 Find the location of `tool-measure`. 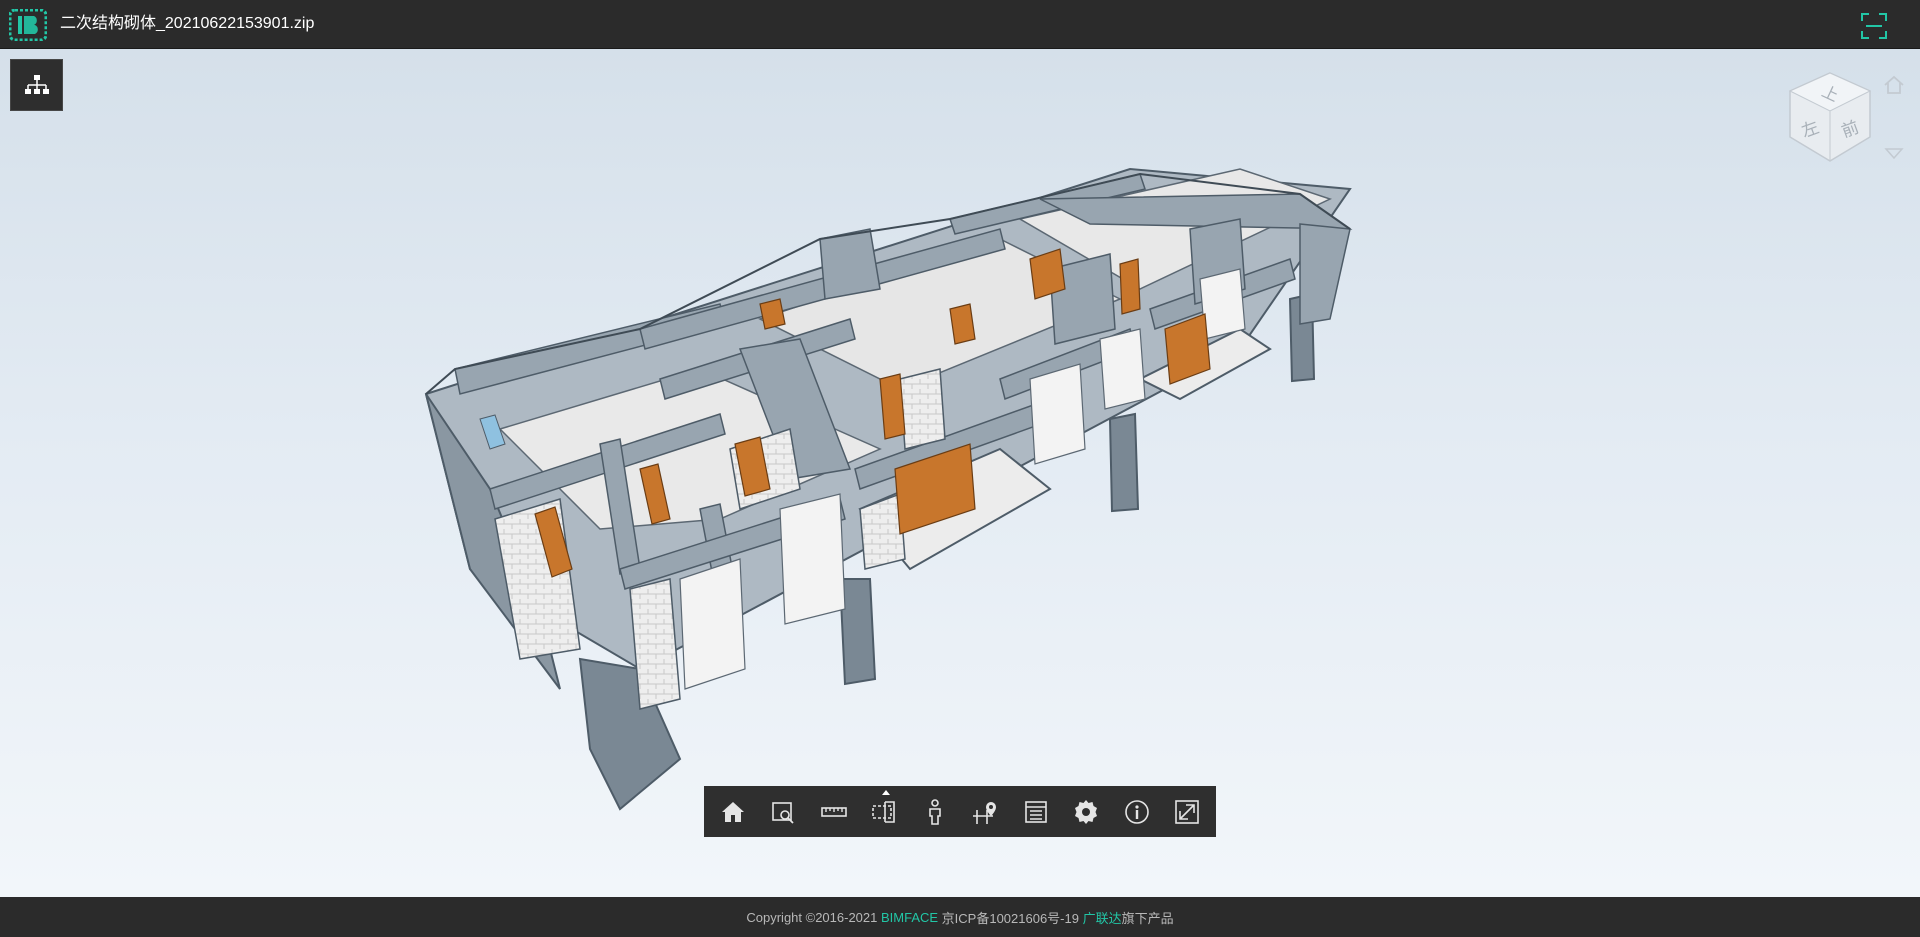

tool-measure is located at coordinates (834, 812).